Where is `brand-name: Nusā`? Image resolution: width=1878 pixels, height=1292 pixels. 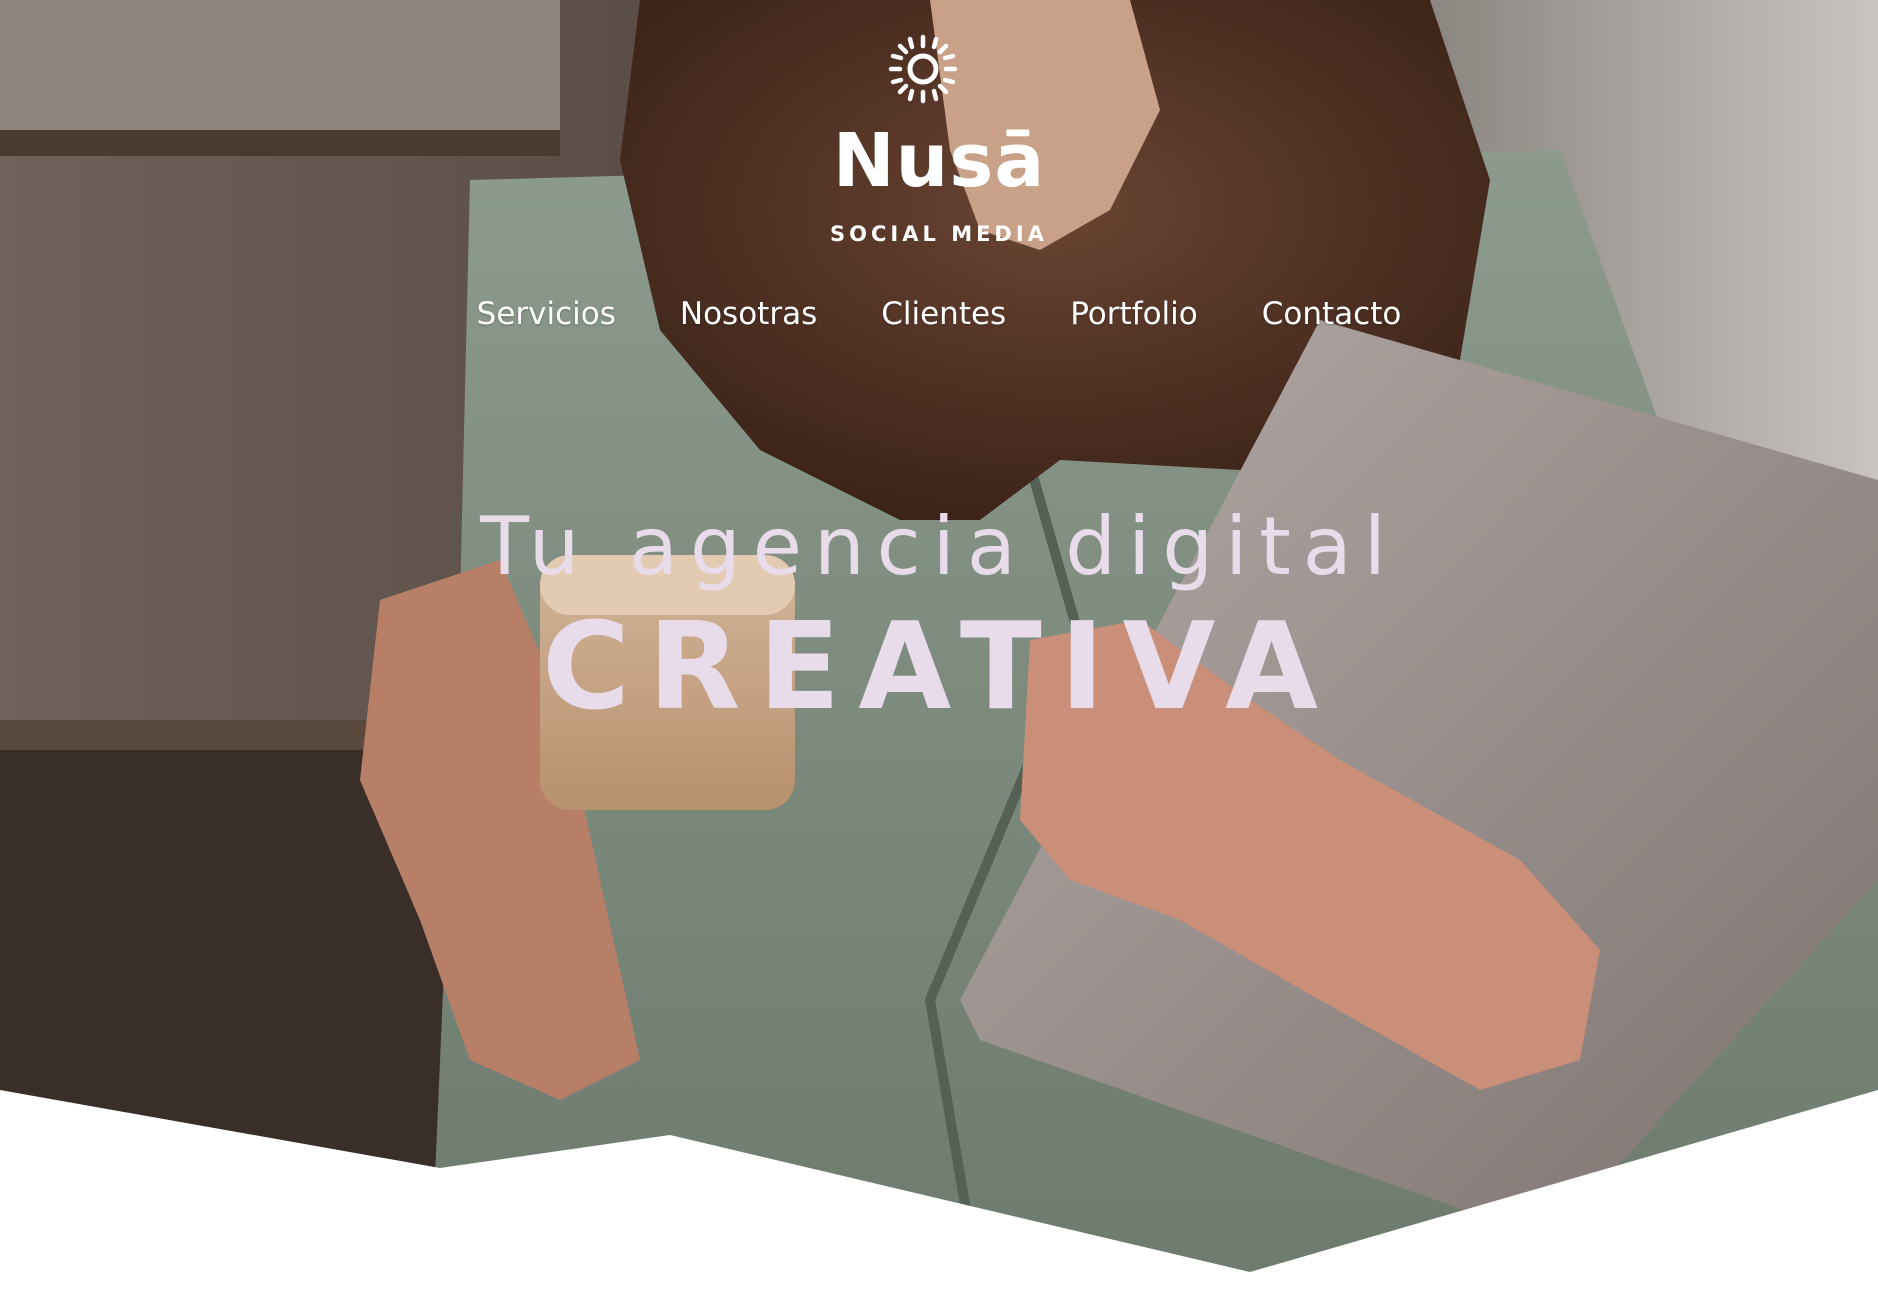 brand-name: Nusā is located at coordinates (939, 161).